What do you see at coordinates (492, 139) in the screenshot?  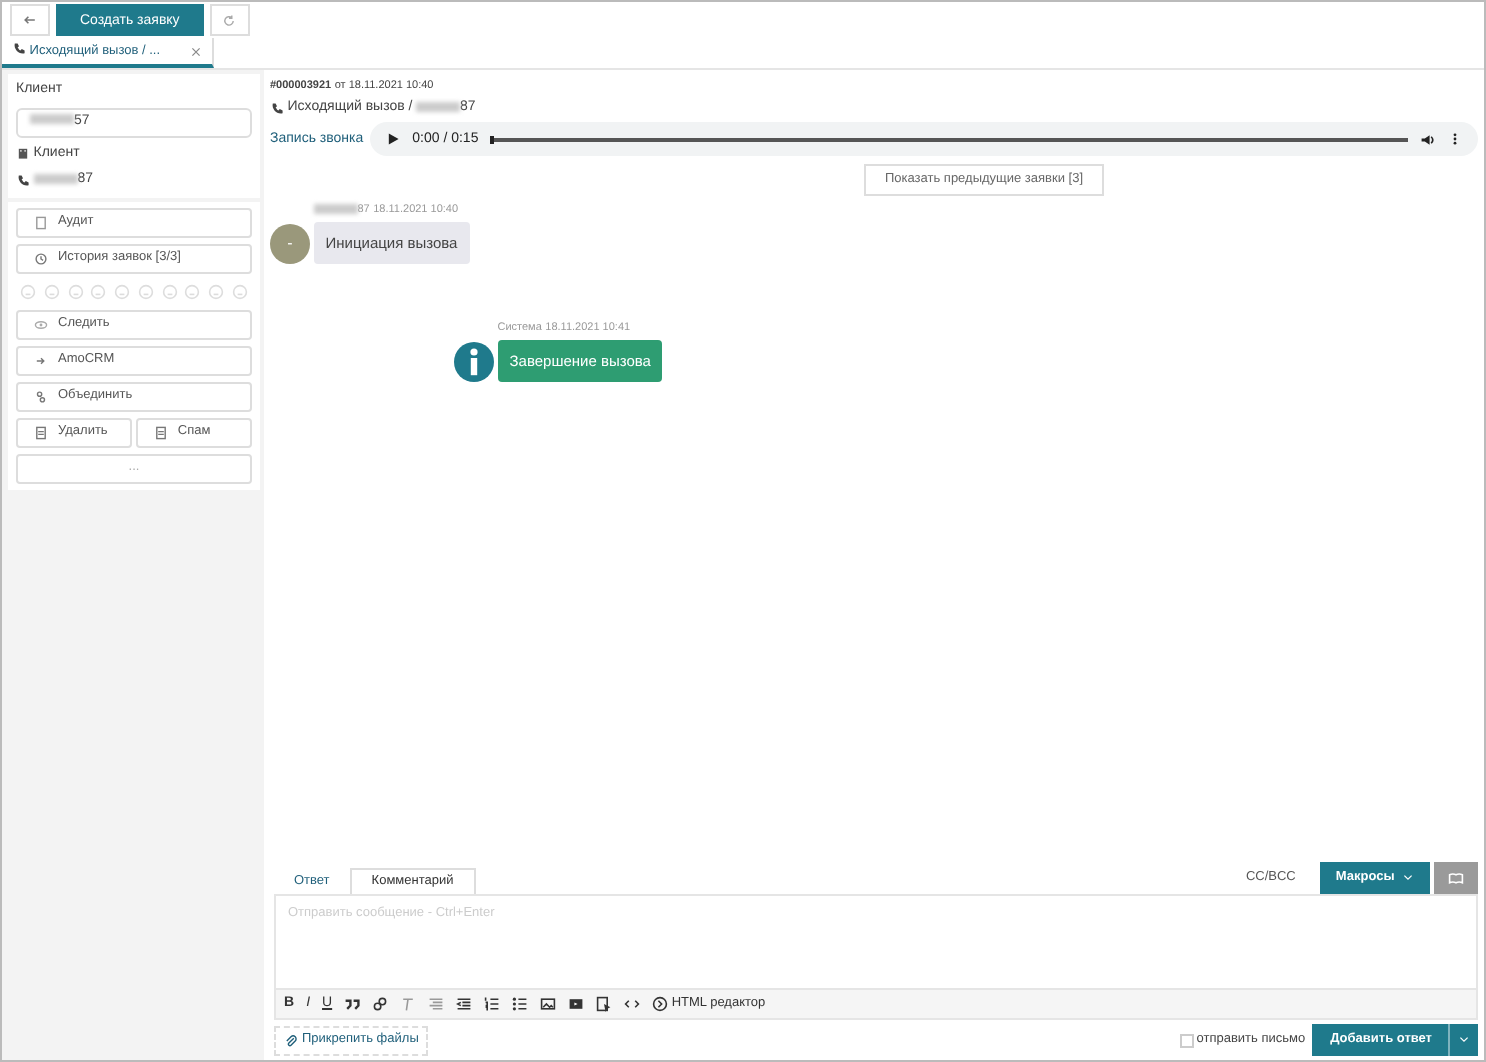 I see `audio-progress` at bounding box center [492, 139].